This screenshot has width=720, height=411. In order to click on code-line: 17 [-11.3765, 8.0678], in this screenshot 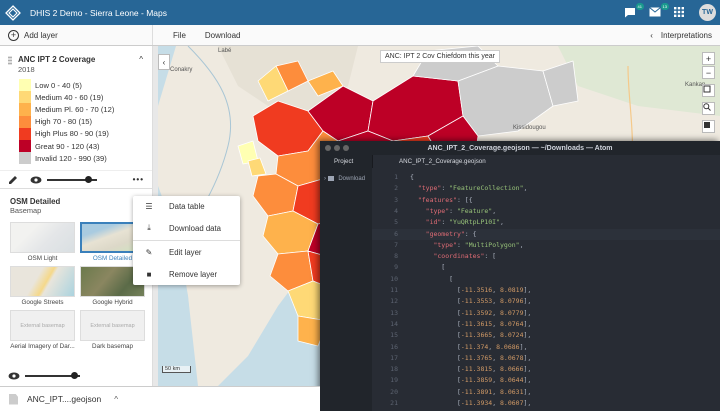, I will do `click(546, 358)`.